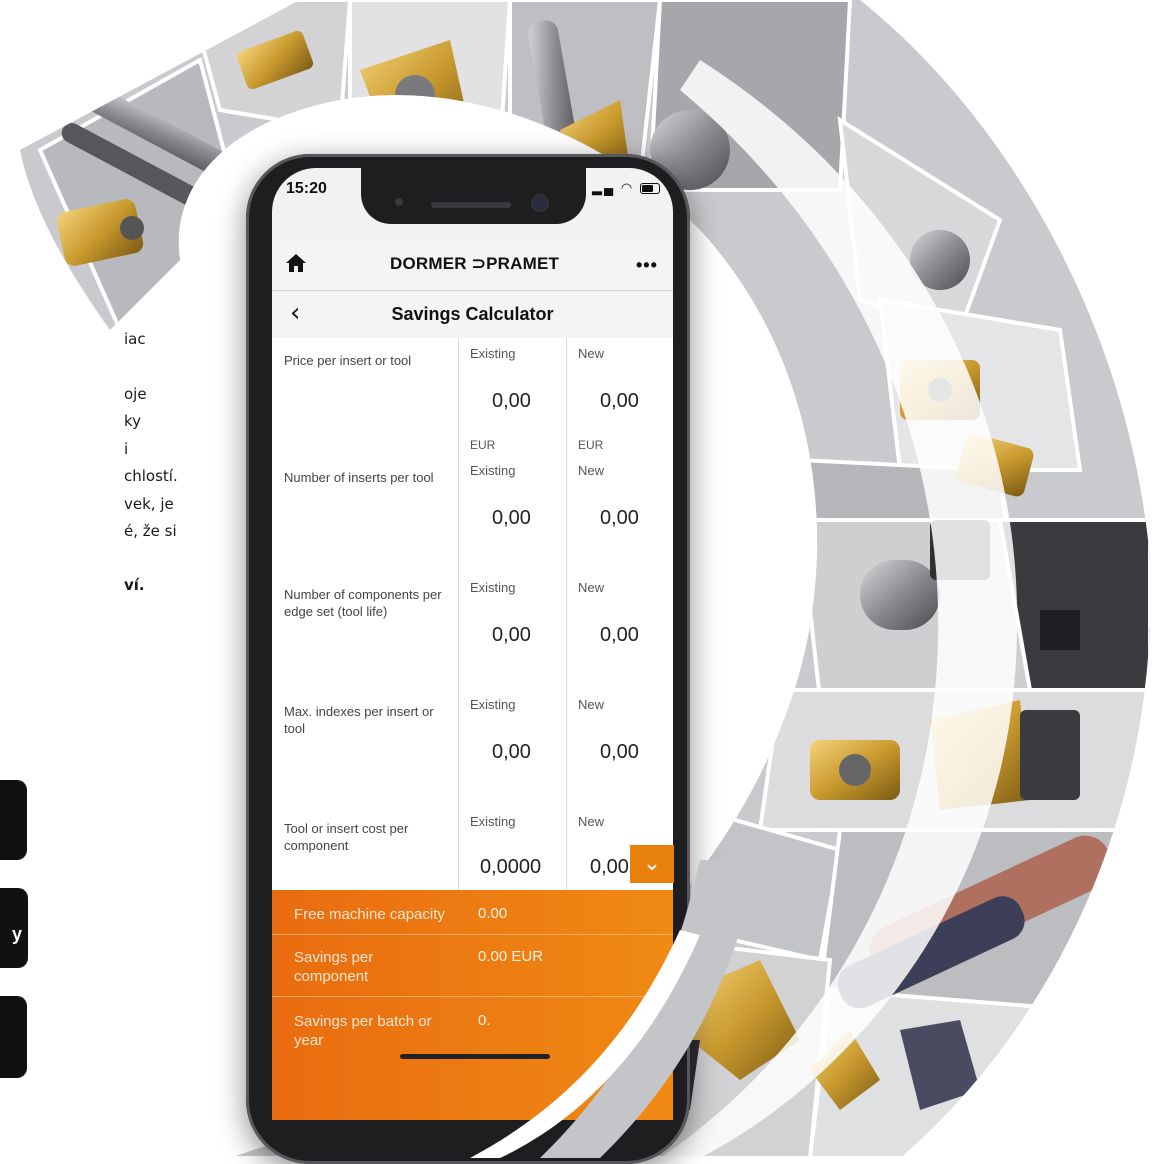  Describe the element at coordinates (615, 1009) in the screenshot. I see `collage-overlay` at that location.